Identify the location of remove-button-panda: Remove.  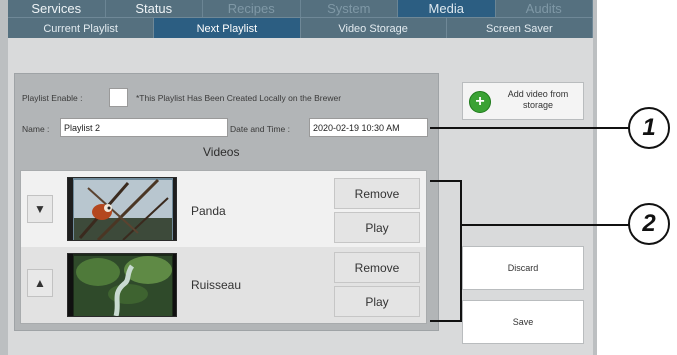
(377, 193).